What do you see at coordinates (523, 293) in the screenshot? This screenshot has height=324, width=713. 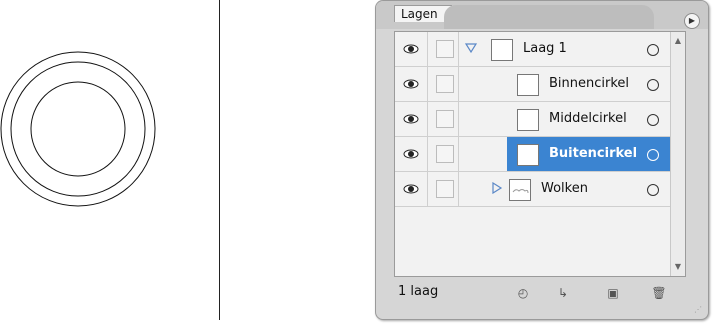 I see `make-clipping-mask-icon: ◴` at bounding box center [523, 293].